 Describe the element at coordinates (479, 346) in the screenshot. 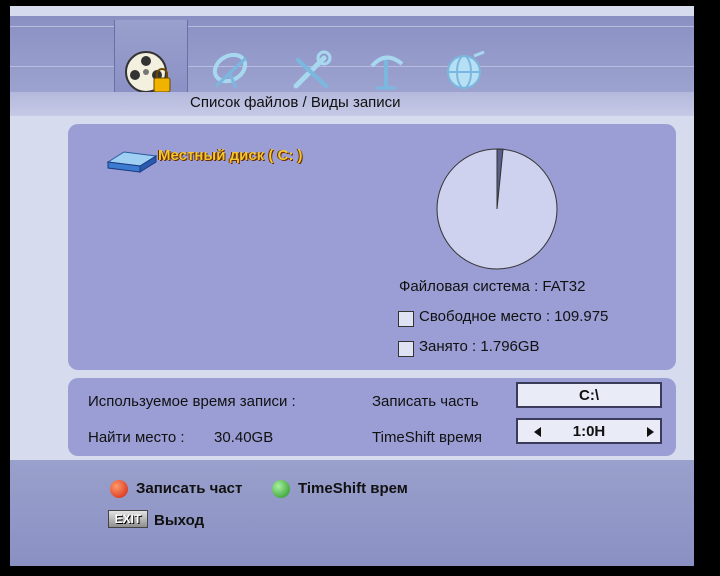

I see `used-space-text: Занято : 1.796GB` at that location.